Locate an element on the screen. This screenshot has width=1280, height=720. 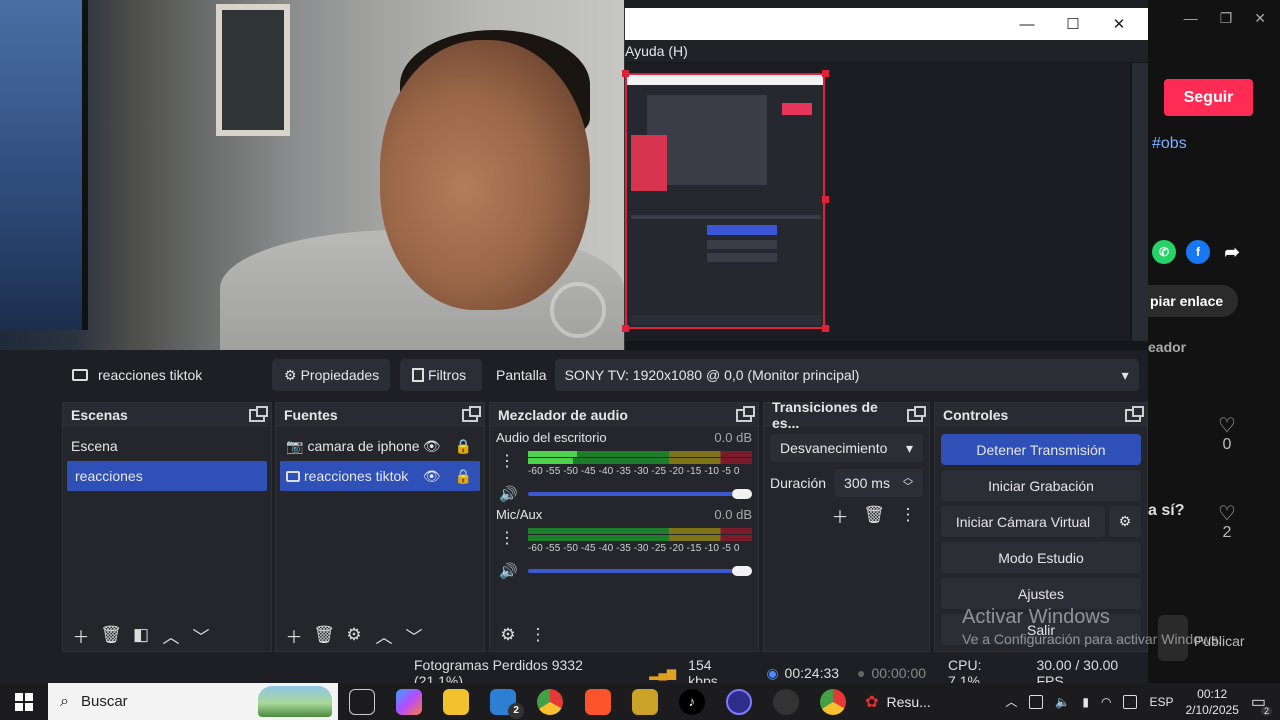
notification-badge: 2 is located at coordinates (1266, 710).